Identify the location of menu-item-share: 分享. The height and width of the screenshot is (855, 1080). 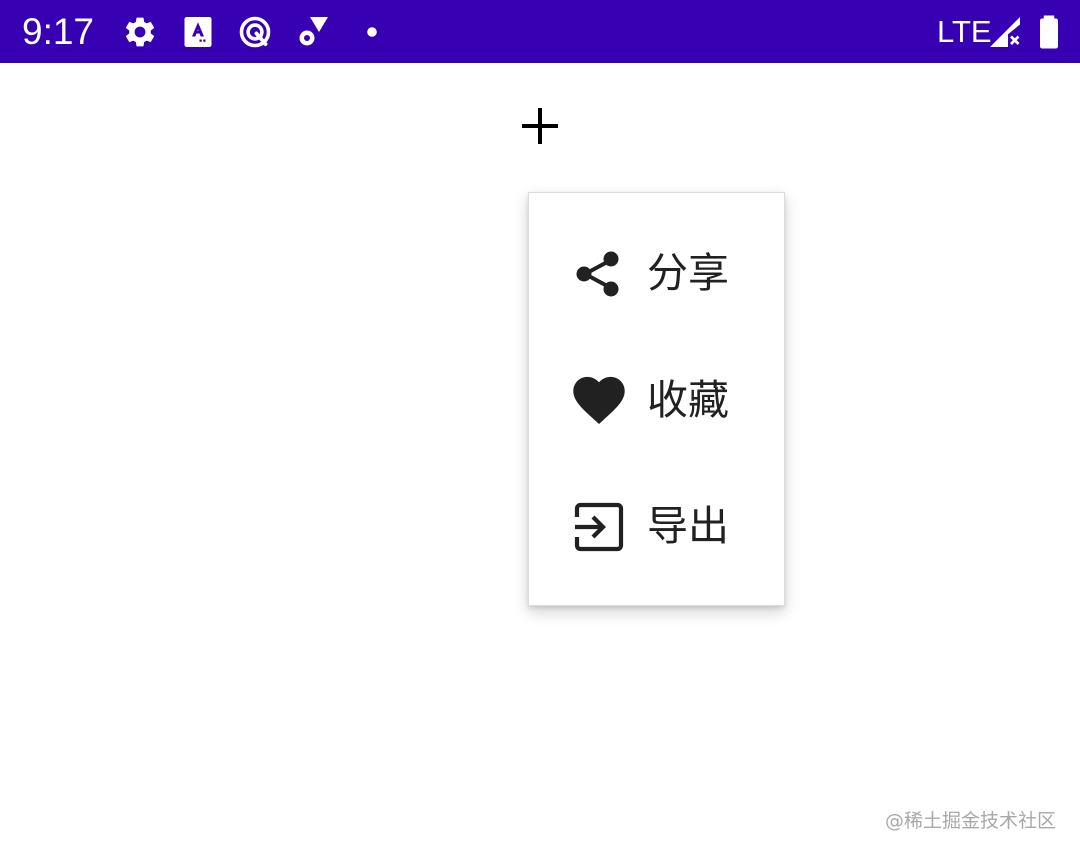
(656, 256).